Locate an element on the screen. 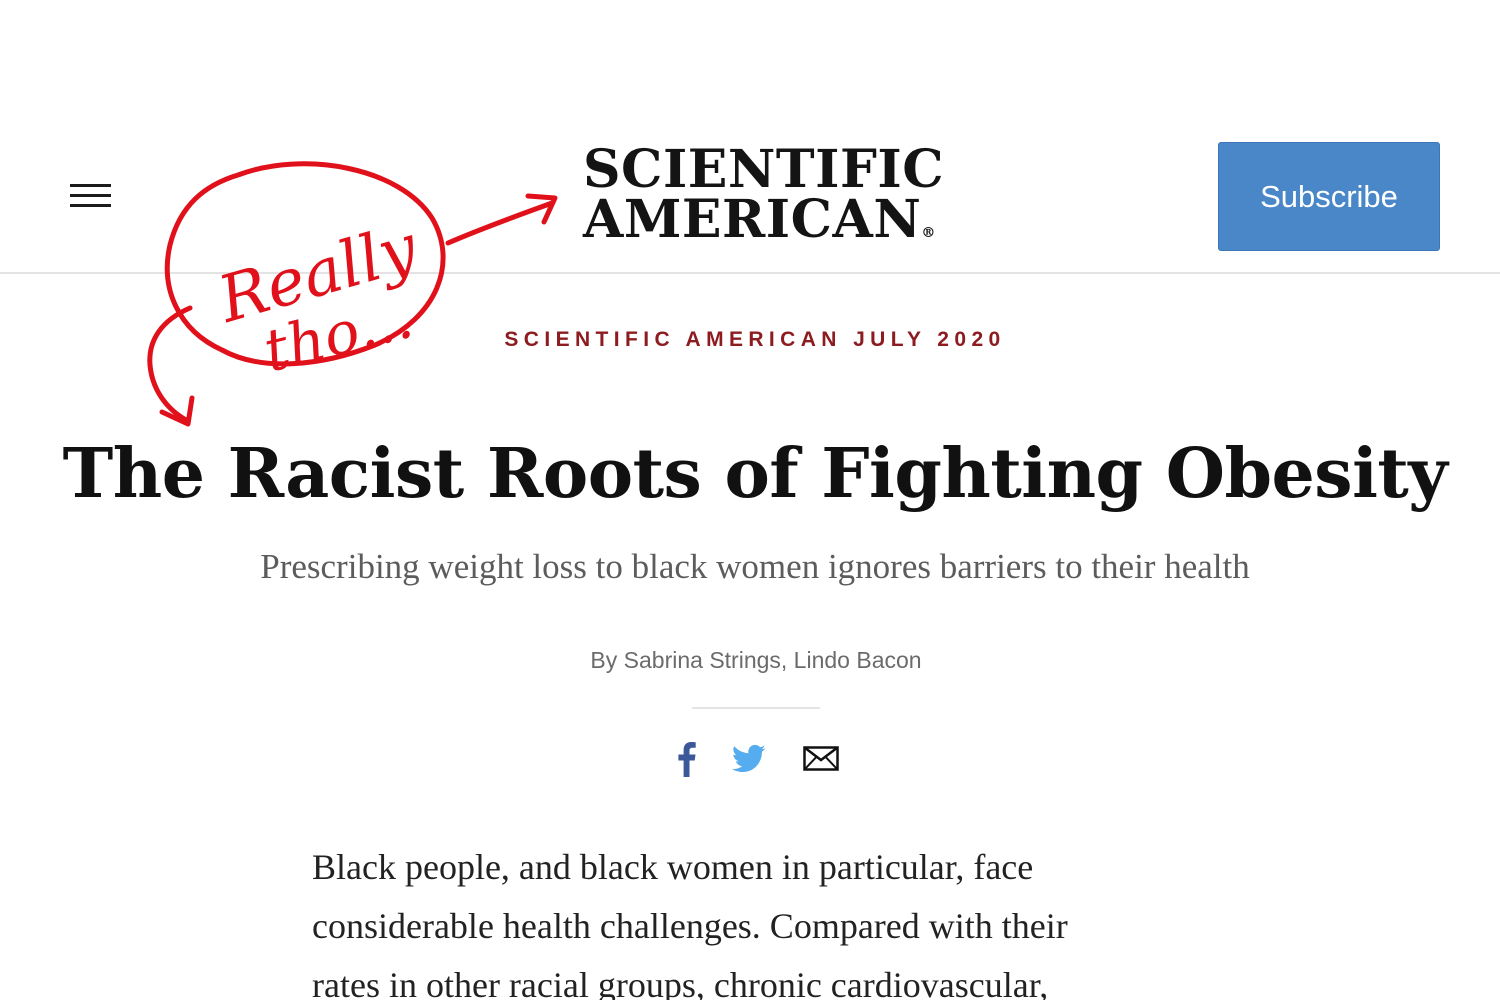  site-logo: SCIENTIFIC AMERICAN® is located at coordinates (764, 198).